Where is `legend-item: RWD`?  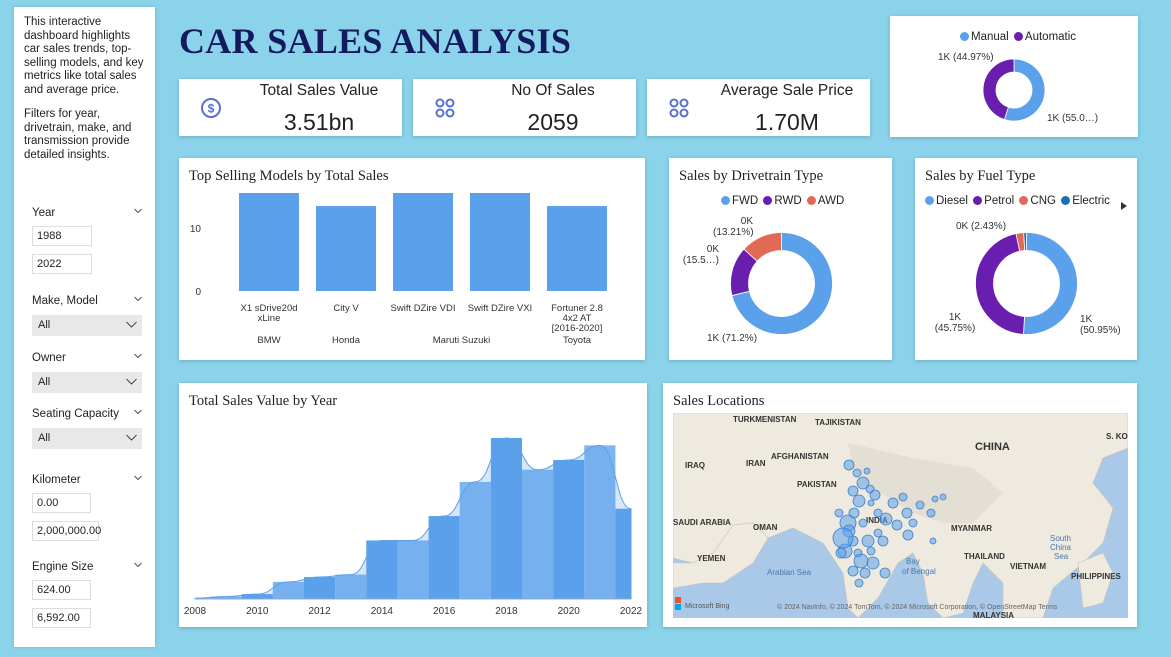
legend-item: RWD is located at coordinates (787, 201).